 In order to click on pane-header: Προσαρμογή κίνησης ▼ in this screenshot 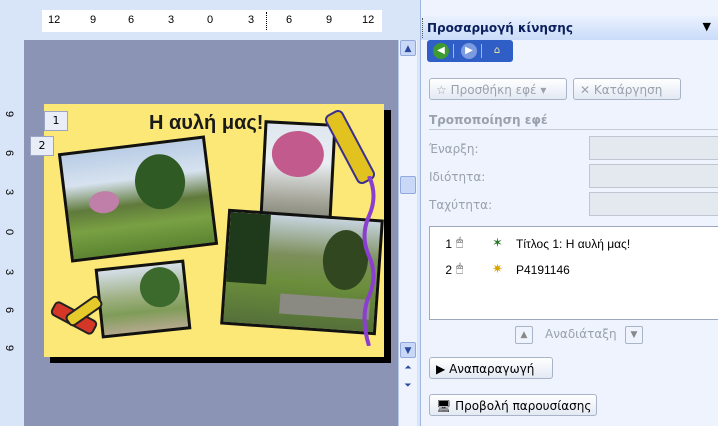, I will do `click(569, 28)`.